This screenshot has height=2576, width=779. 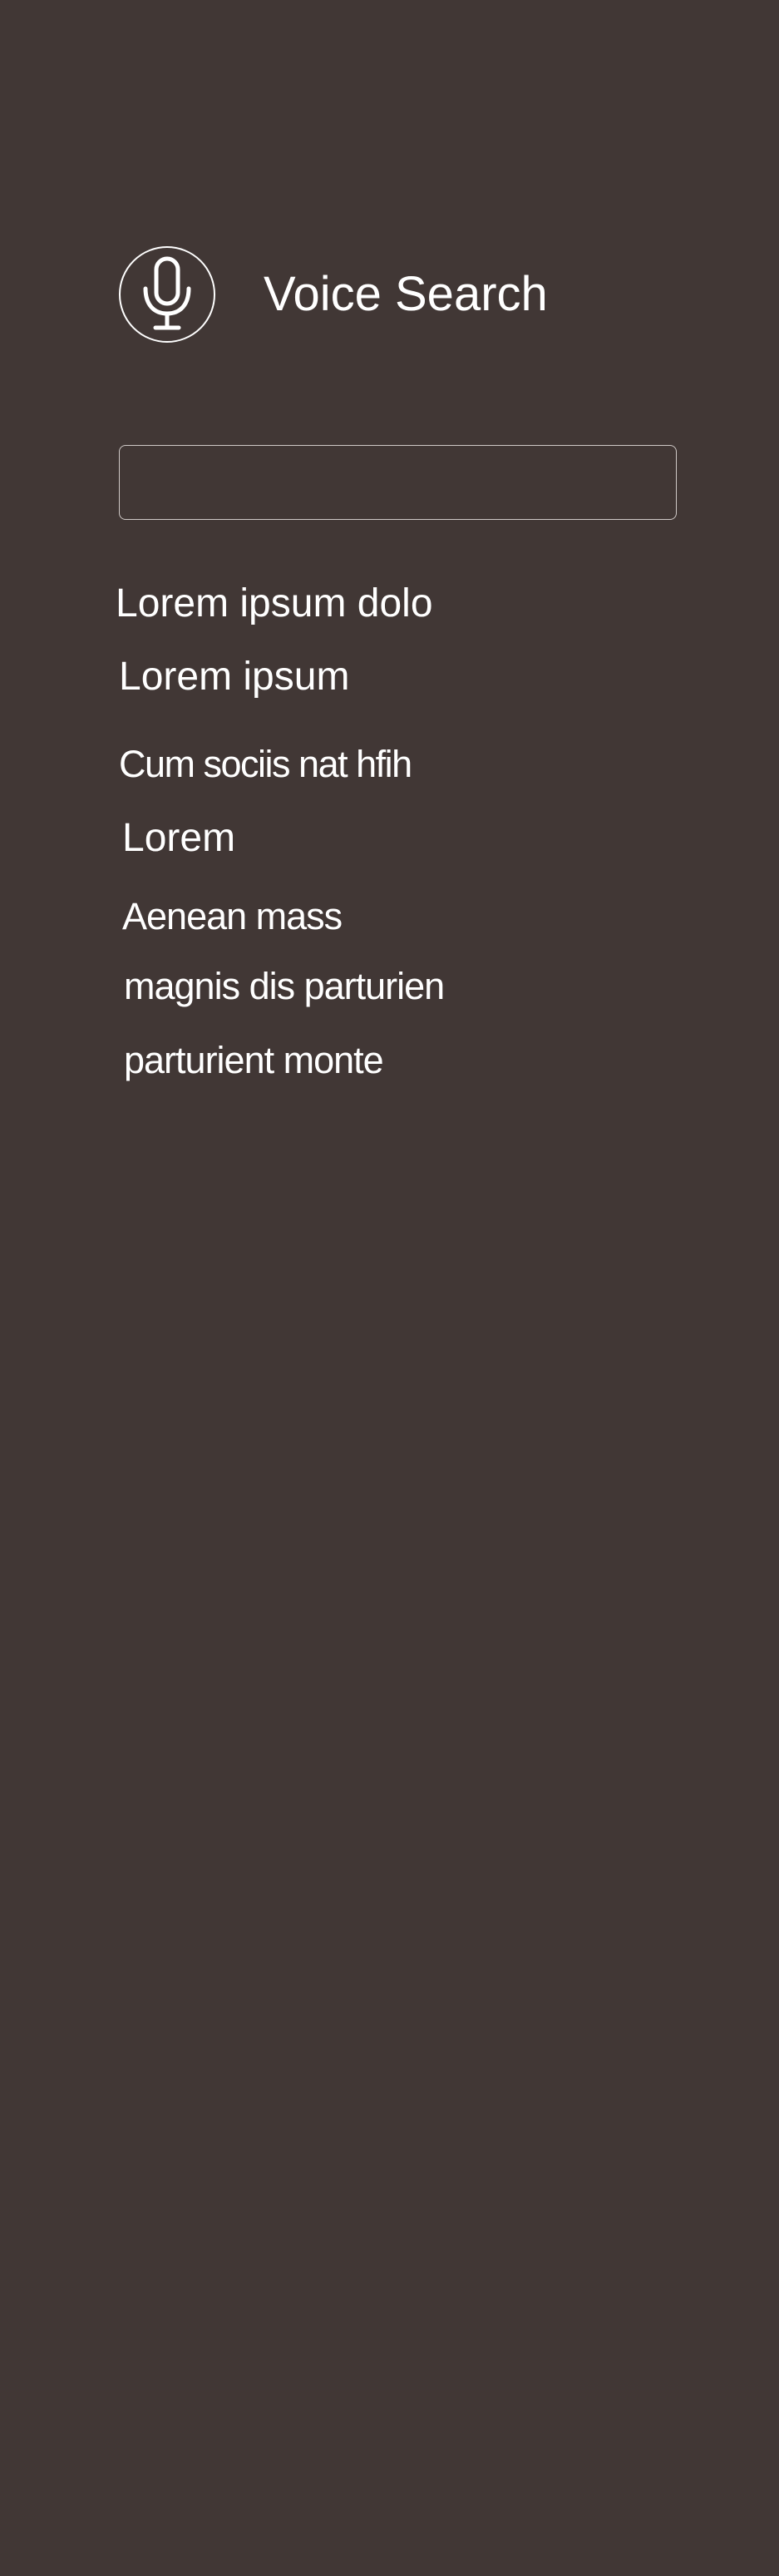 What do you see at coordinates (265, 764) in the screenshot?
I see `result-item: Cum sociis nat hfih` at bounding box center [265, 764].